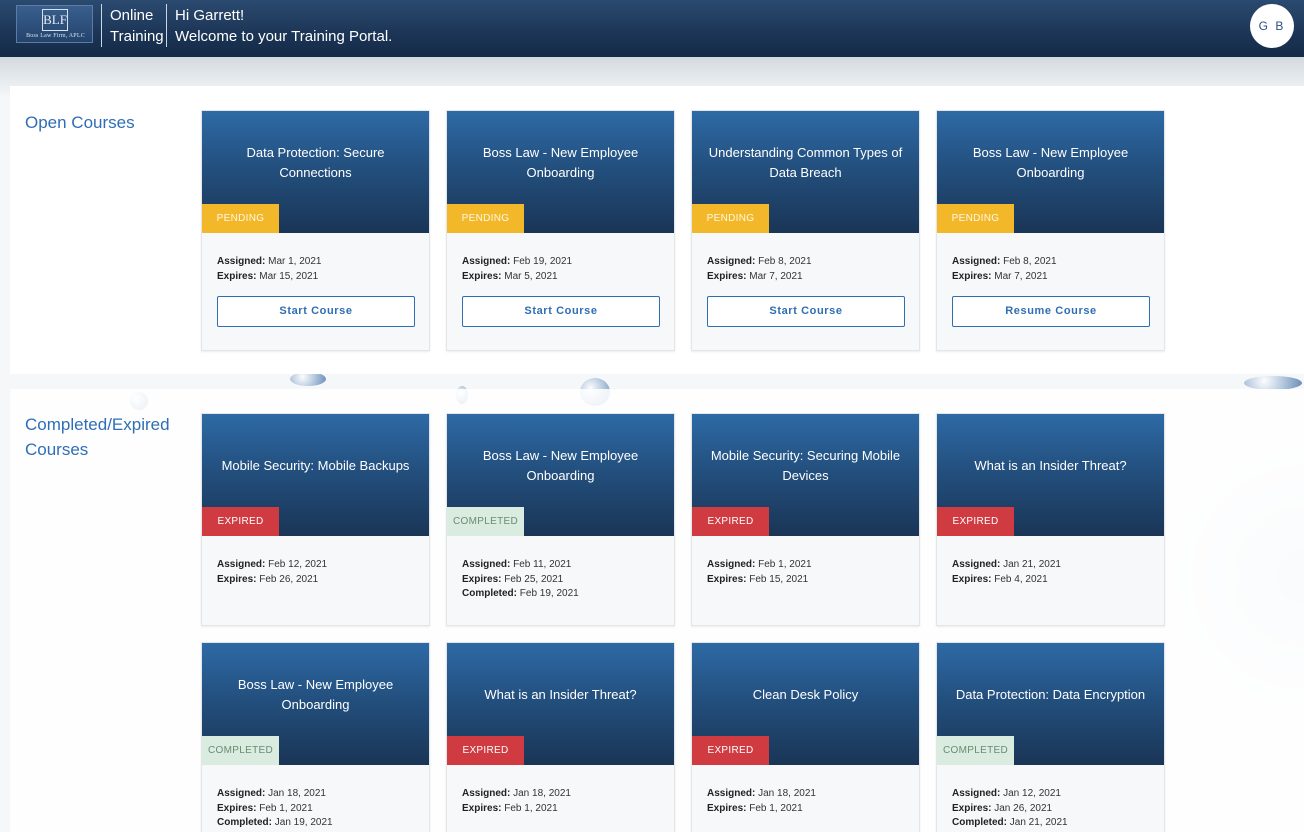 The width and height of the screenshot is (1304, 832). I want to click on firm-logo: BLF Boss Law Firm, APLC, so click(54, 24).